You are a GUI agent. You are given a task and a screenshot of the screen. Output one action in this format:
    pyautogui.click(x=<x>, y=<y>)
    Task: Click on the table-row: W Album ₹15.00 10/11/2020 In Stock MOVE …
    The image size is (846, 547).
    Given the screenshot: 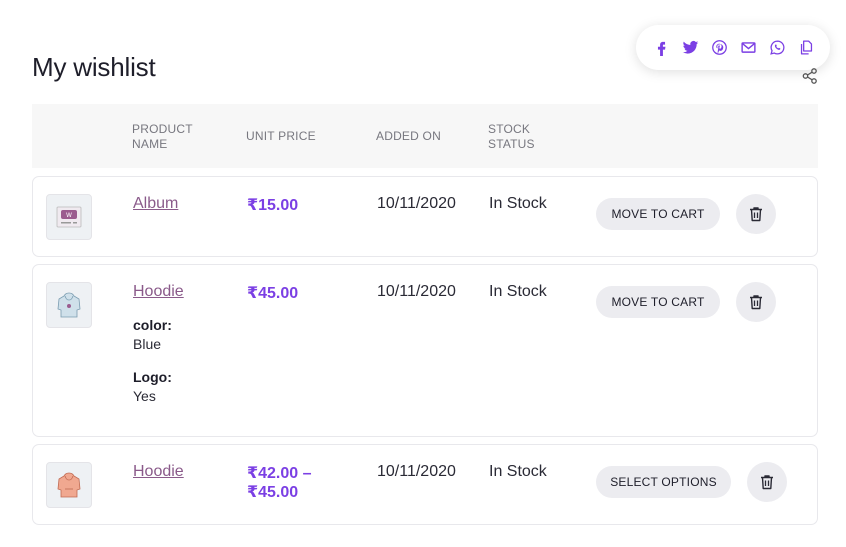 What is the action you would take?
    pyautogui.click(x=425, y=216)
    